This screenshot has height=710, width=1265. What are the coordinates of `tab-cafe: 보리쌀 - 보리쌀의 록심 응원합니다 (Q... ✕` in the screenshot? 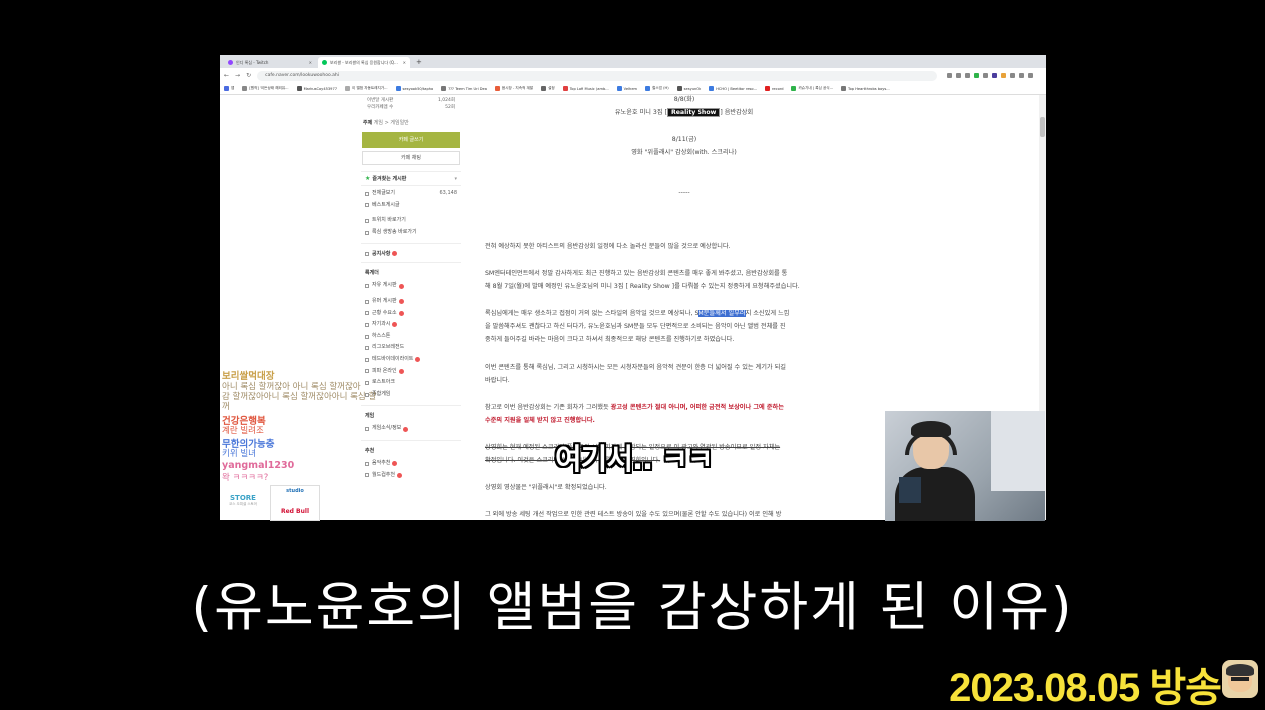 It's located at (364, 62).